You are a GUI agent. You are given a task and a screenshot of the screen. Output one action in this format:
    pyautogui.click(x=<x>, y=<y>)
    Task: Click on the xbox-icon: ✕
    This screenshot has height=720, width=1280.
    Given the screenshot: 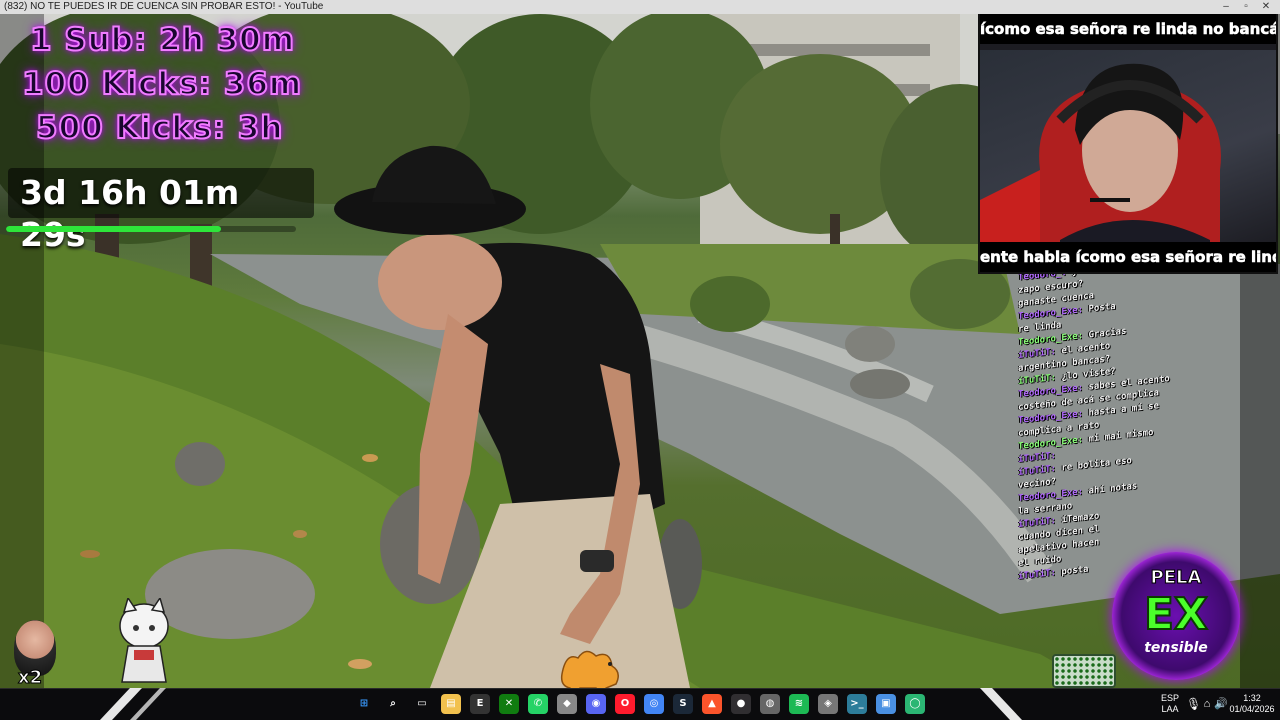 What is the action you would take?
    pyautogui.click(x=509, y=704)
    